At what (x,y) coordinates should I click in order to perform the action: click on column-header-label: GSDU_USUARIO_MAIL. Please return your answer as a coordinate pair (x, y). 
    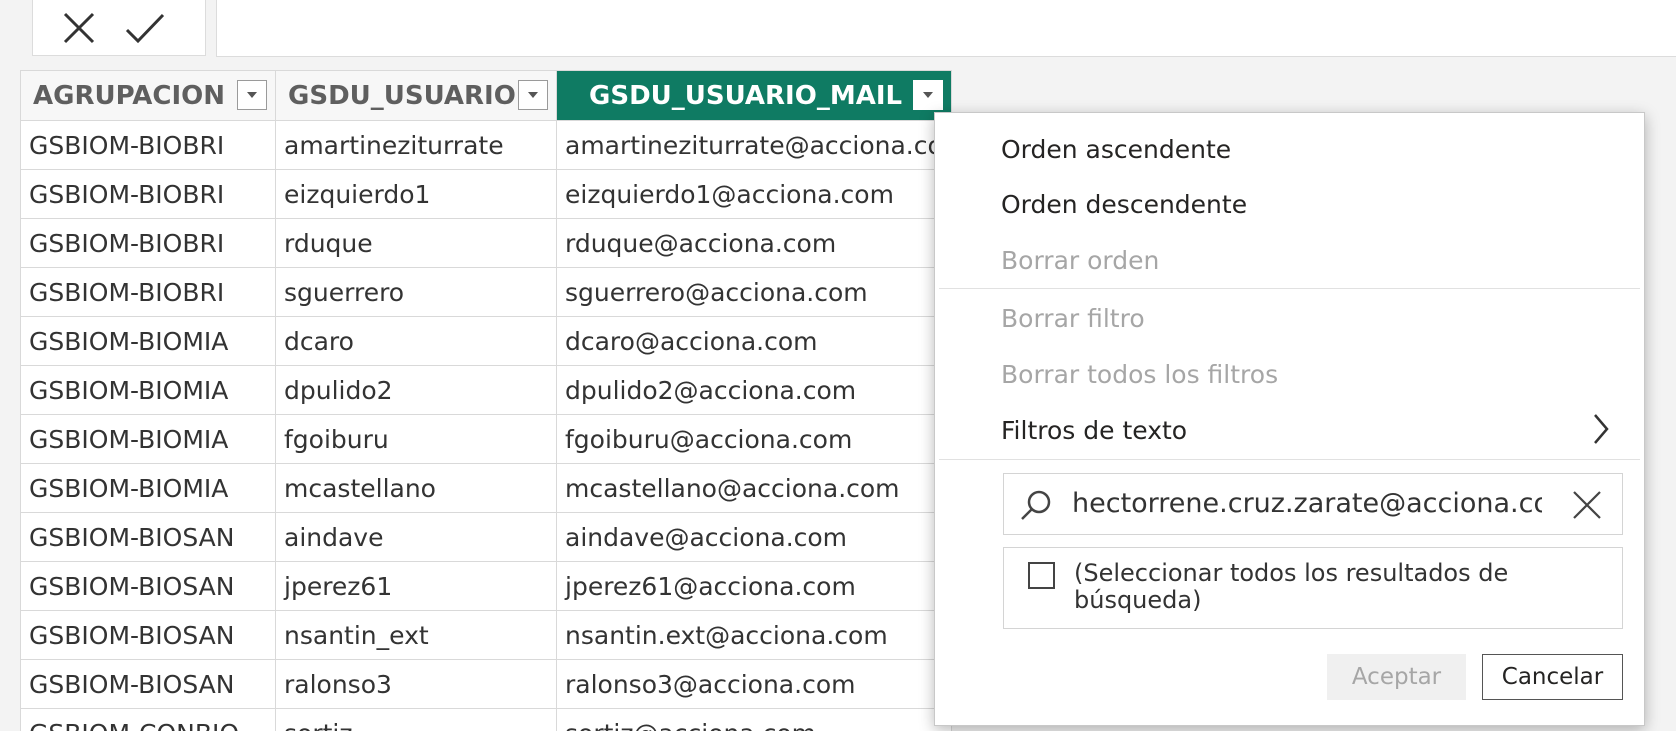
    Looking at the image, I should click on (746, 95).